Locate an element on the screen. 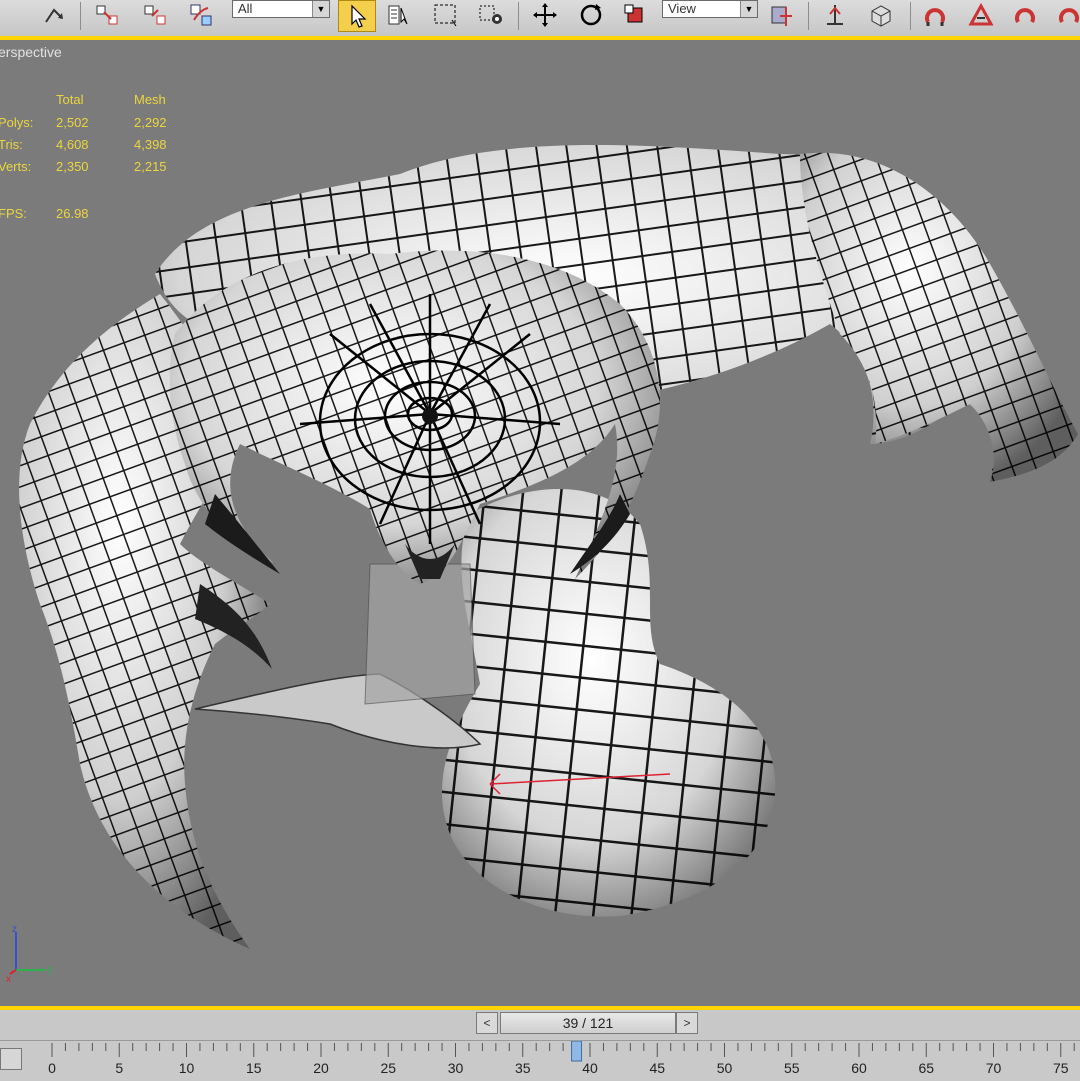  timeline-tick-label: 65 is located at coordinates (926, 1068).